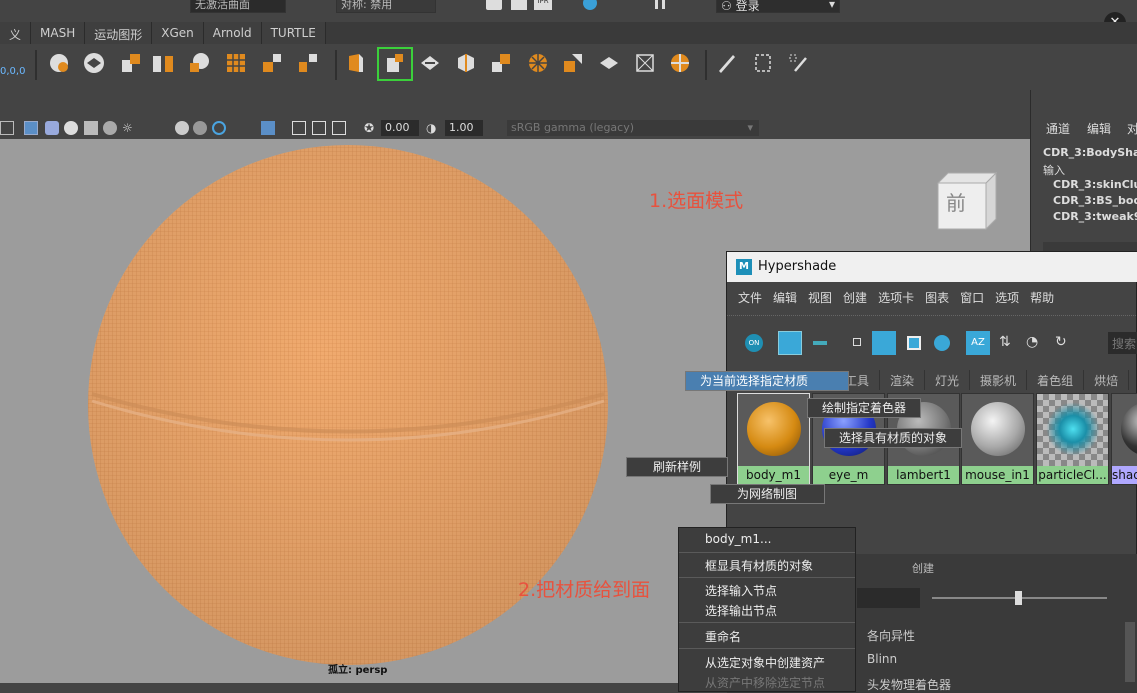 This screenshot has height=693, width=1137. Describe the element at coordinates (890, 296) in the screenshot. I see `menu-tabs: 选项卡` at that location.